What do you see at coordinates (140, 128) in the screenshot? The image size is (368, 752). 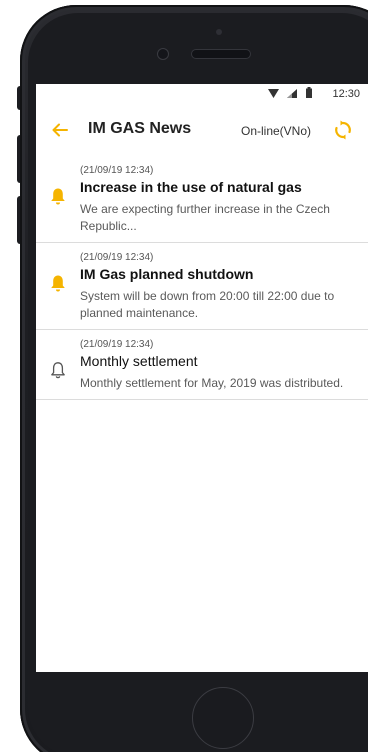 I see `page-title: IM GAS News` at bounding box center [140, 128].